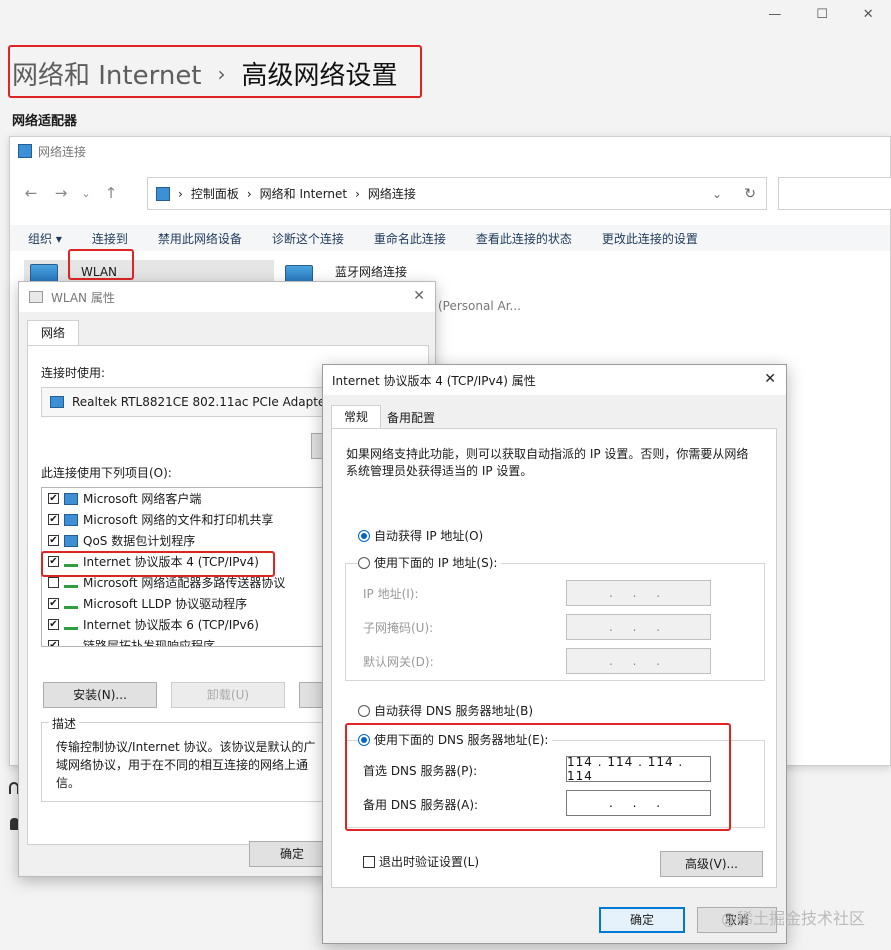  What do you see at coordinates (398, 662) in the screenshot?
I see `gateway-label: 默认网关(D):` at bounding box center [398, 662].